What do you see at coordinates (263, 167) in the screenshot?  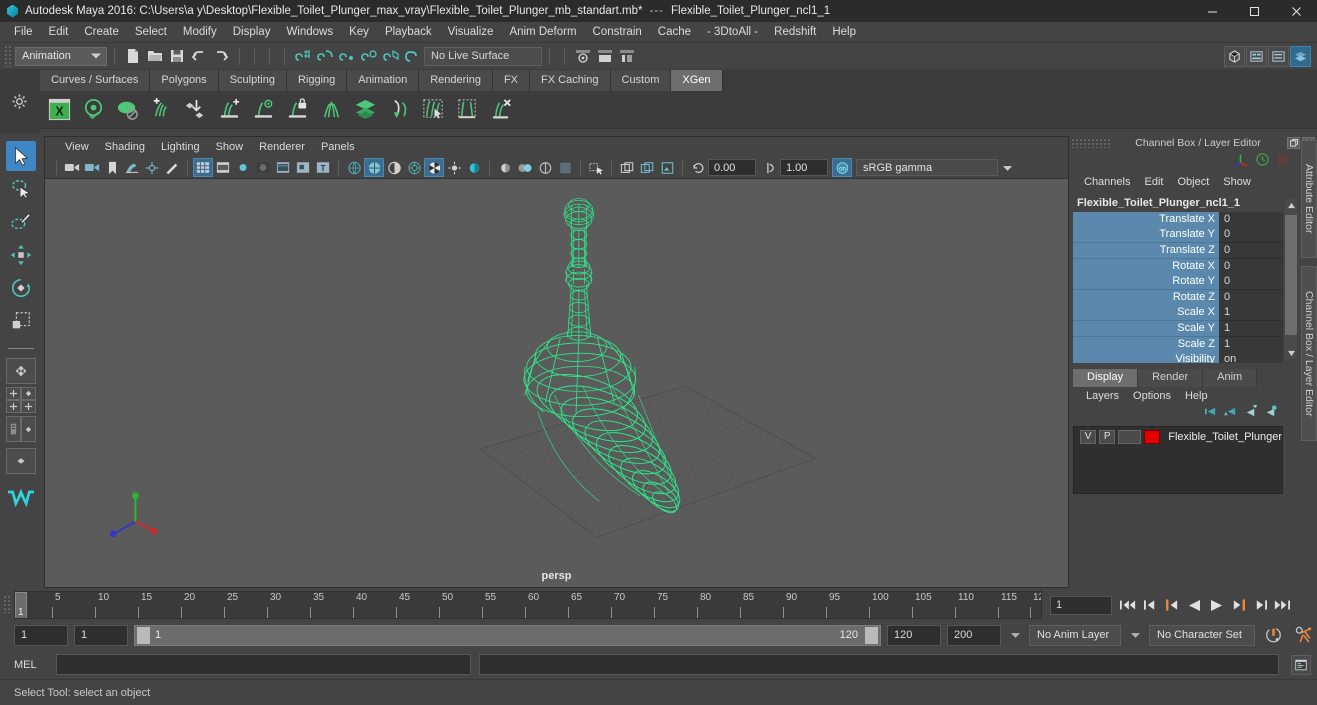 I see `shade-with-textures-icon` at bounding box center [263, 167].